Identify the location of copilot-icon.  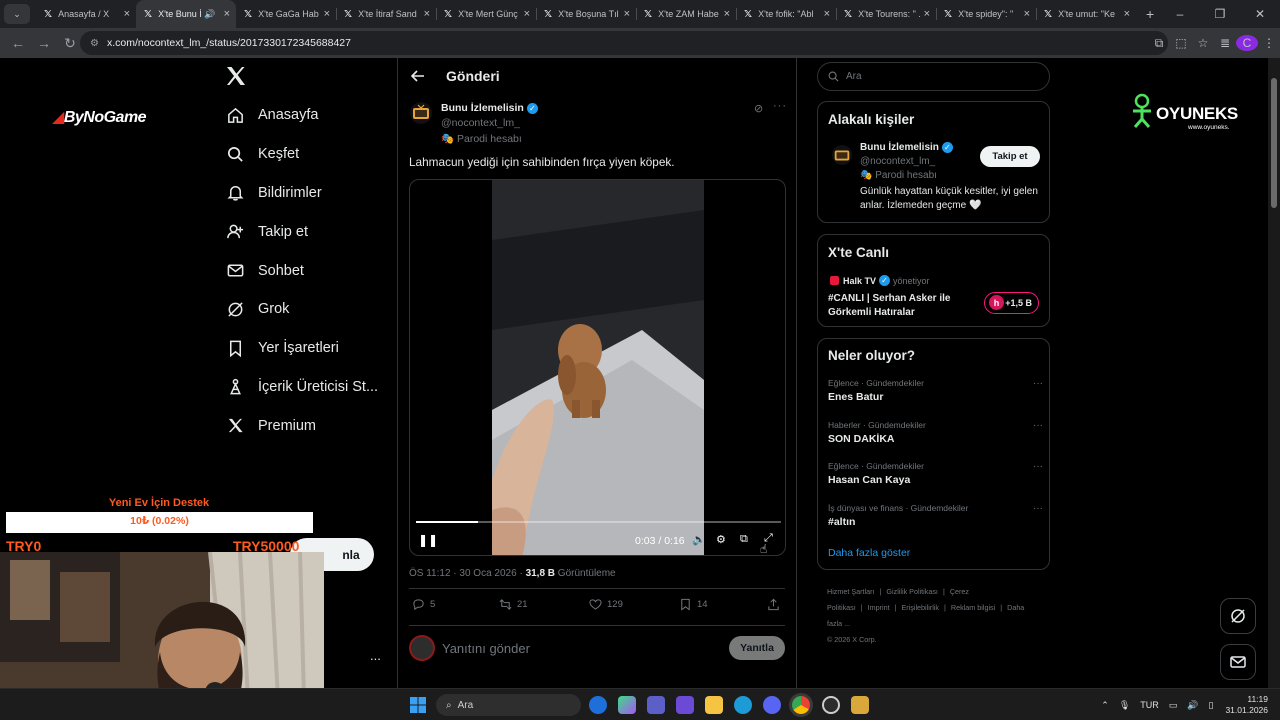
(627, 705).